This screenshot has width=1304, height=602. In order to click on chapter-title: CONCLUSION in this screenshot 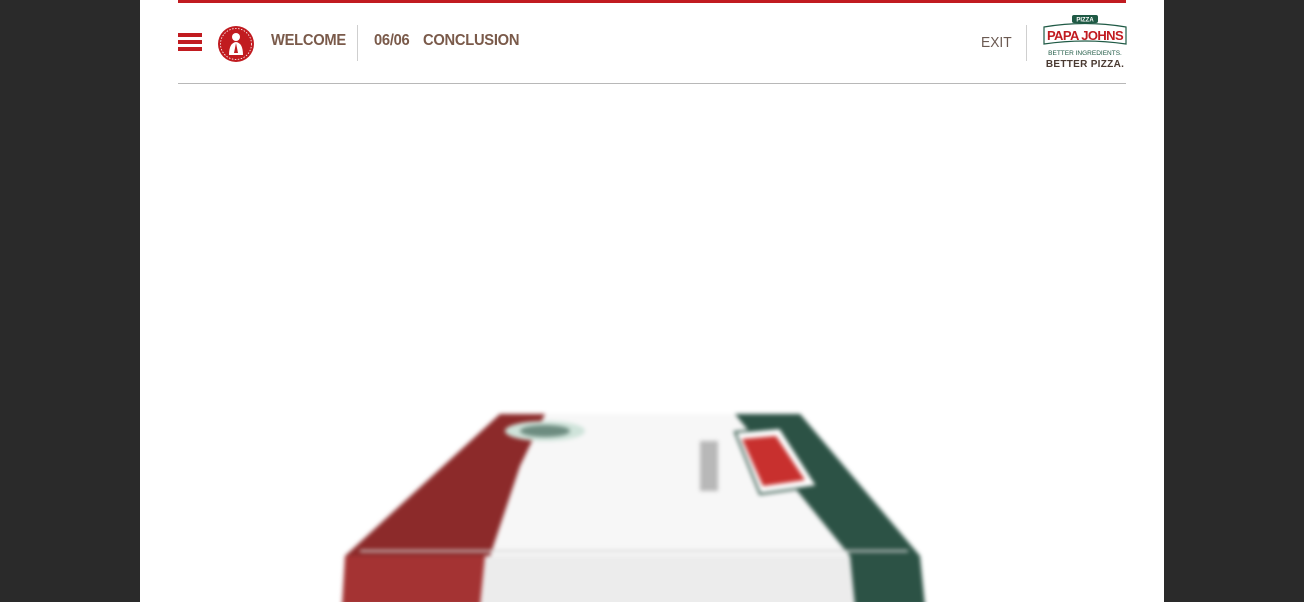, I will do `click(471, 40)`.